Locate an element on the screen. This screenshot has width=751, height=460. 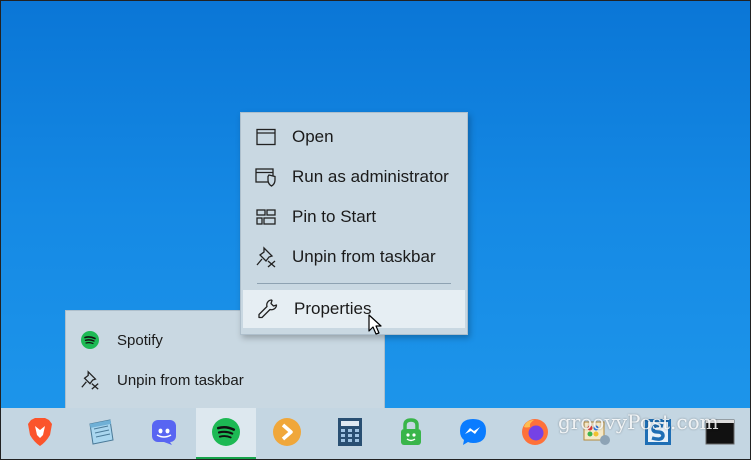
taskbar-brave is located at coordinates (40, 434).